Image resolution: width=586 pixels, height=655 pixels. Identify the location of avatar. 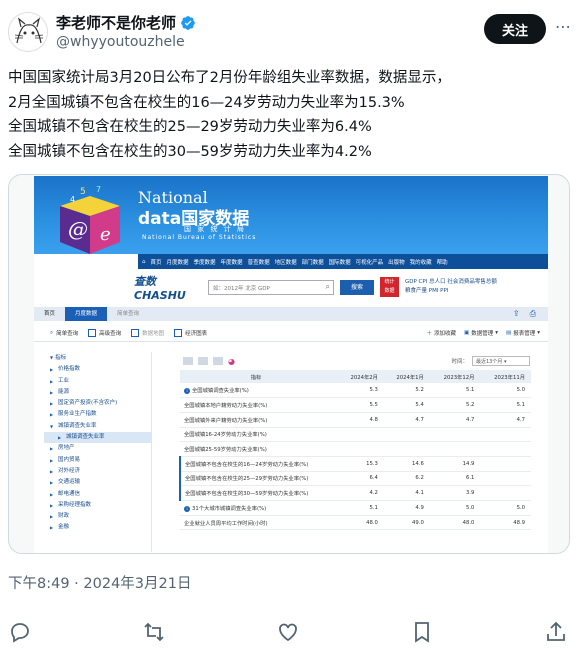
(28, 32).